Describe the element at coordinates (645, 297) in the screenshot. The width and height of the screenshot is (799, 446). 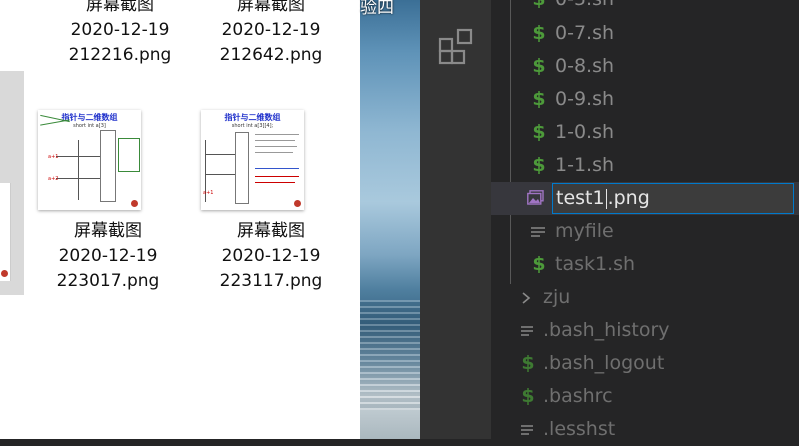
I see `tree-folder-zju: zju` at that location.